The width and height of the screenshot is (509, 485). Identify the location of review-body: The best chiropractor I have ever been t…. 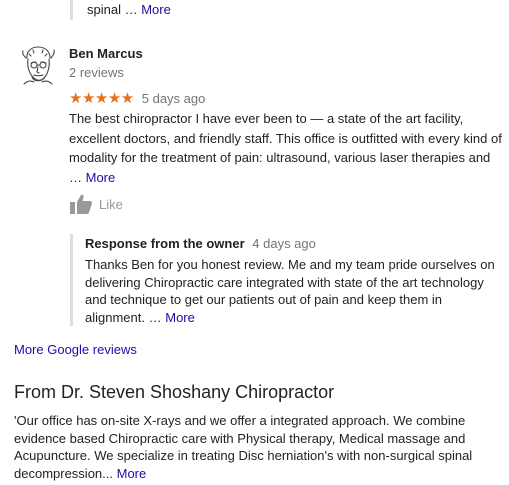
(285, 138).